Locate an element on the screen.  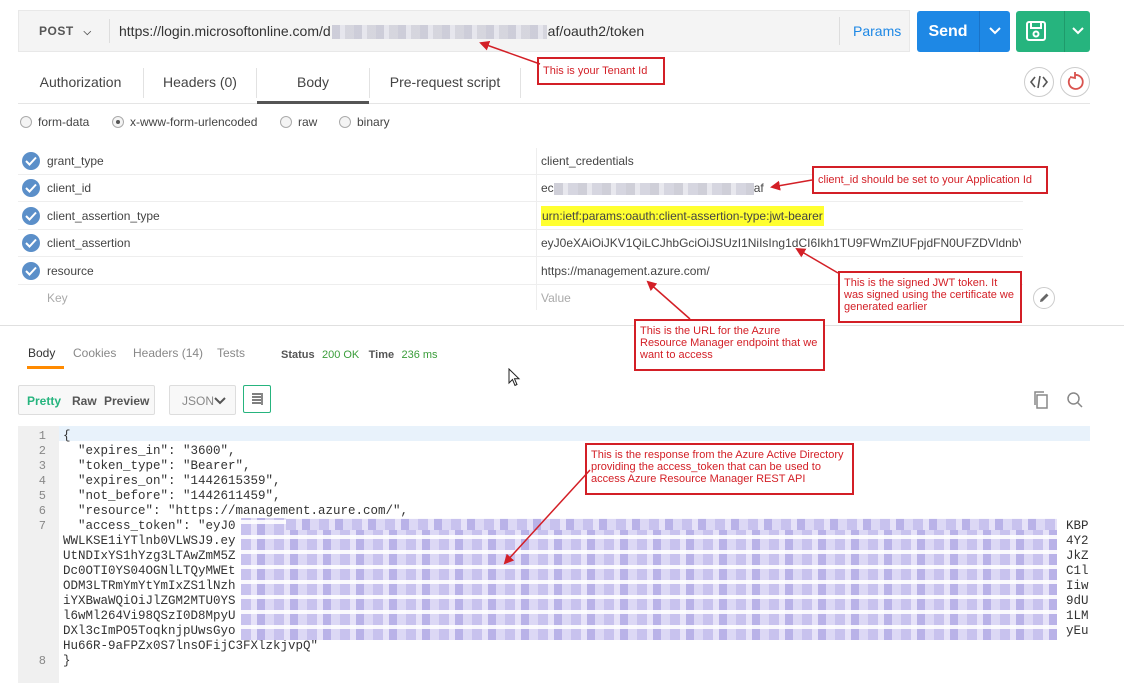
arrow-client-id is located at coordinates (791, 185).